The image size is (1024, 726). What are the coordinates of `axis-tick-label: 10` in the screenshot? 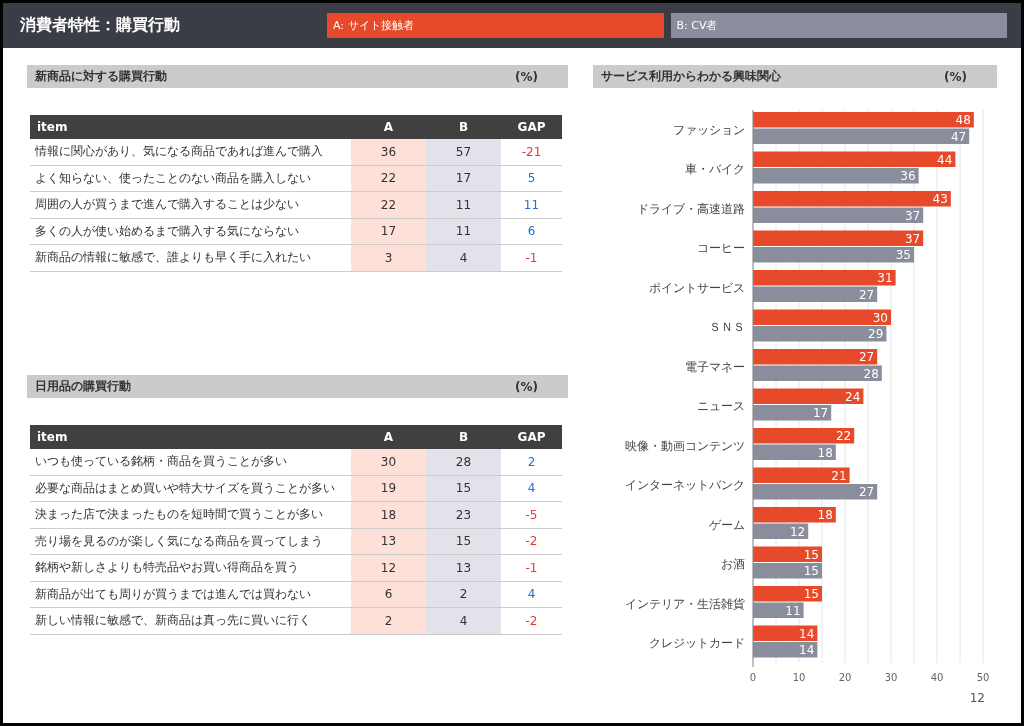 It's located at (799, 677).